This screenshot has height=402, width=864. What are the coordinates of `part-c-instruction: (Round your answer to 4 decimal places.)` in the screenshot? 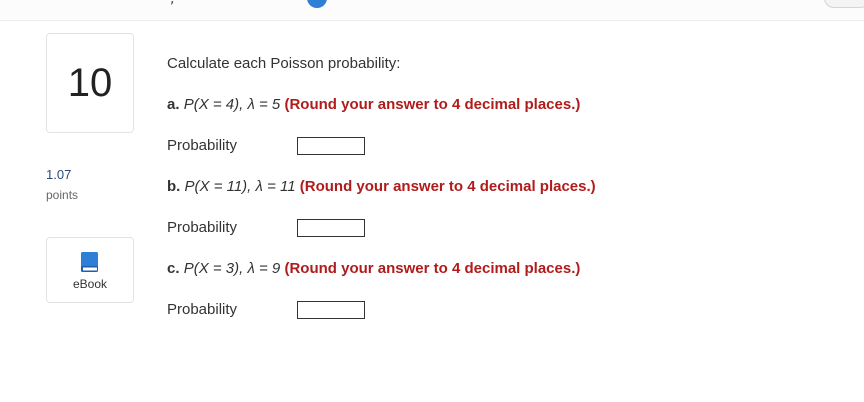 It's located at (432, 268).